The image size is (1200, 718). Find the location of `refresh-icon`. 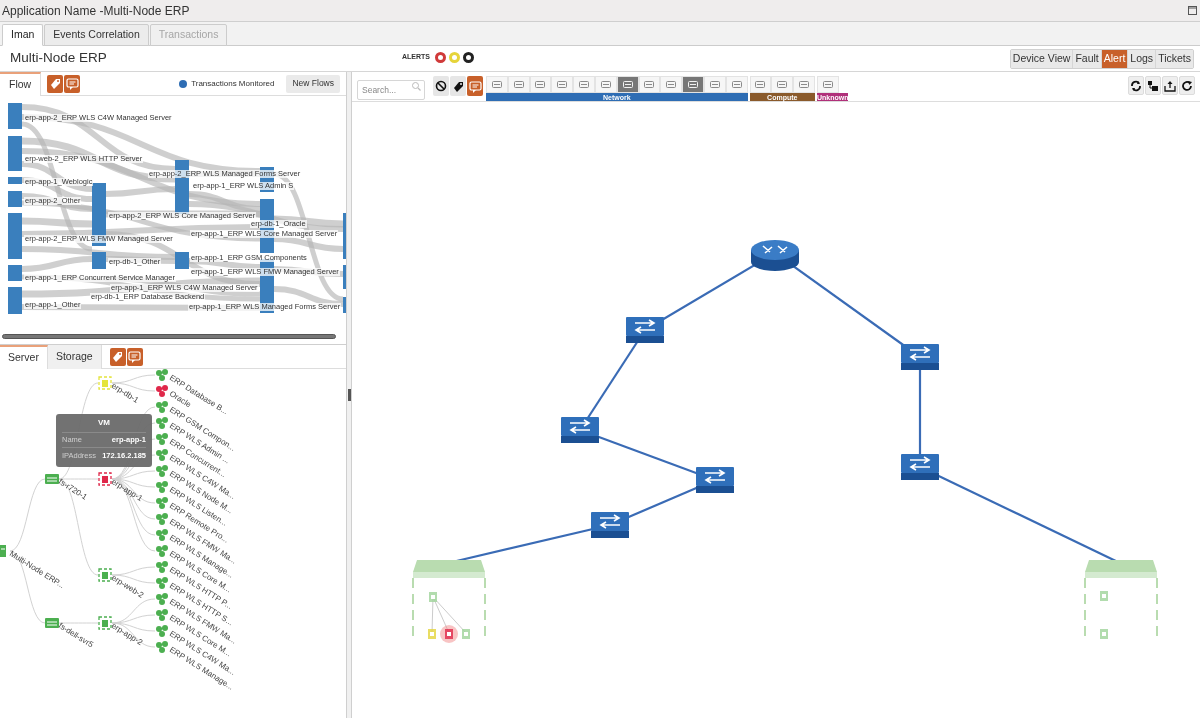

refresh-icon is located at coordinates (1187, 85).